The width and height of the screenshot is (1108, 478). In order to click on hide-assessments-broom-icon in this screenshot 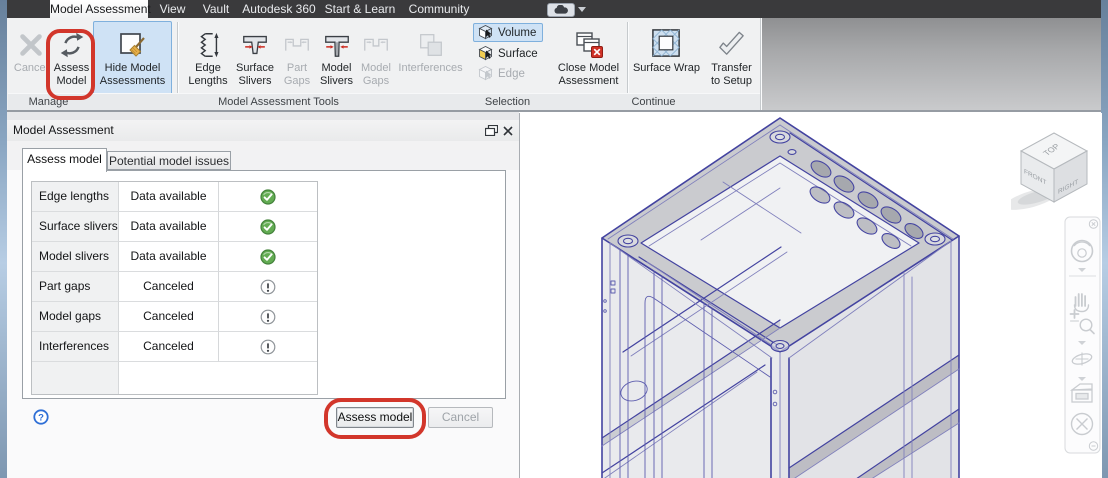, I will do `click(132, 41)`.